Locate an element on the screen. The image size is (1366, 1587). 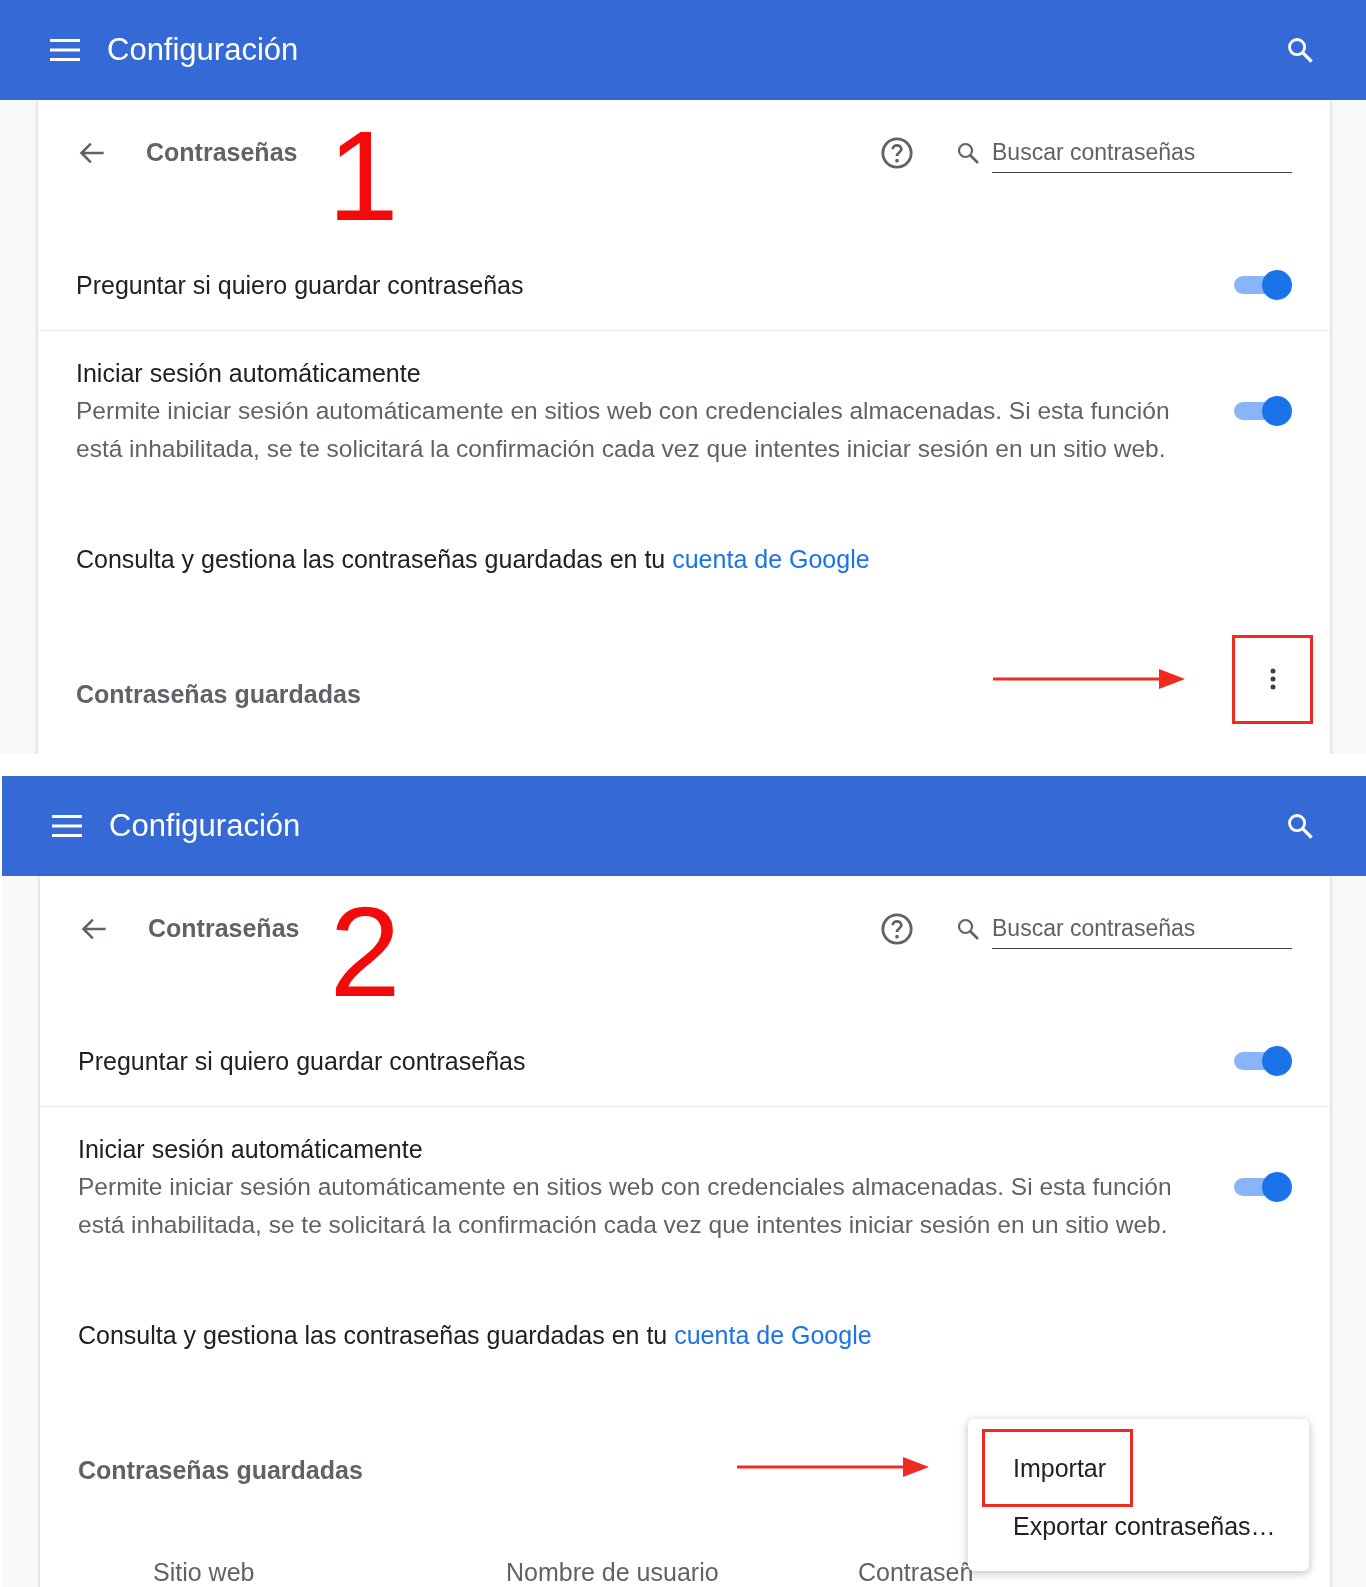
column-header: Sitio web is located at coordinates (204, 1572).